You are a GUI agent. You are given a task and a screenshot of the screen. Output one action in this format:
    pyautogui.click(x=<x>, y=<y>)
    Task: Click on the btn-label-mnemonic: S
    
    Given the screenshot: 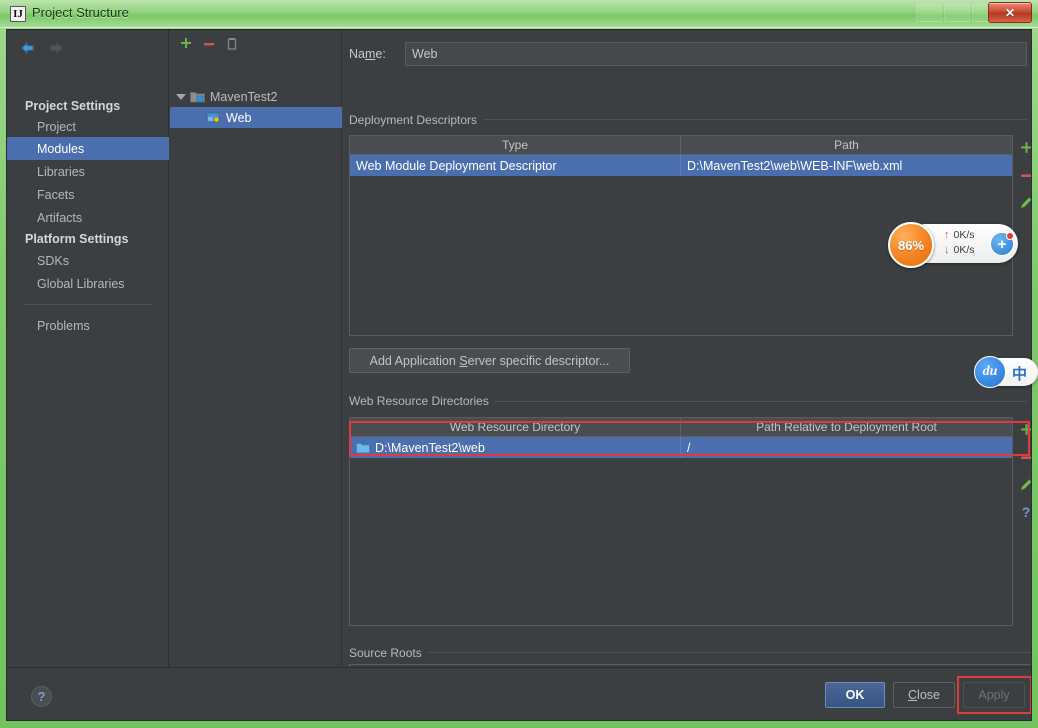 What is the action you would take?
    pyautogui.click(x=463, y=360)
    